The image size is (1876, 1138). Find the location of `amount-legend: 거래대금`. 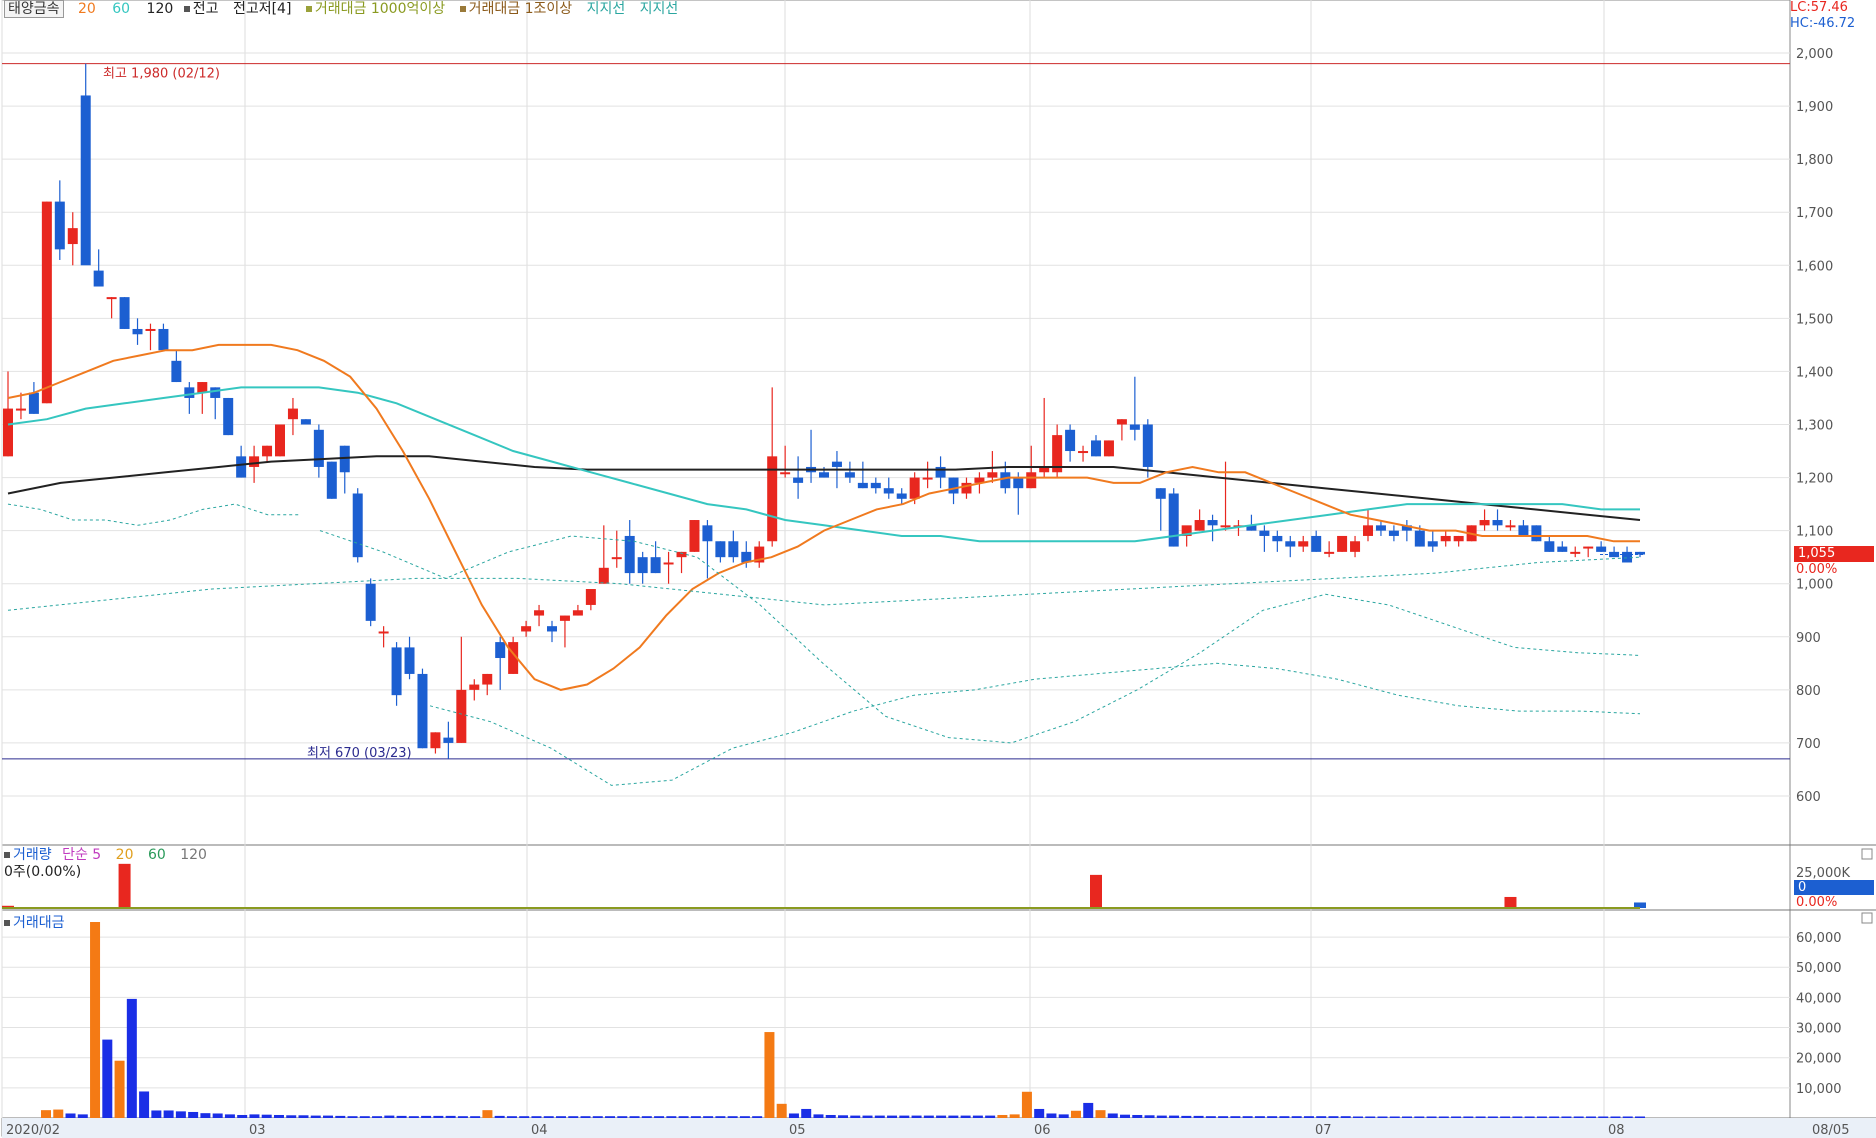

amount-legend: 거래대금 is located at coordinates (39, 923).